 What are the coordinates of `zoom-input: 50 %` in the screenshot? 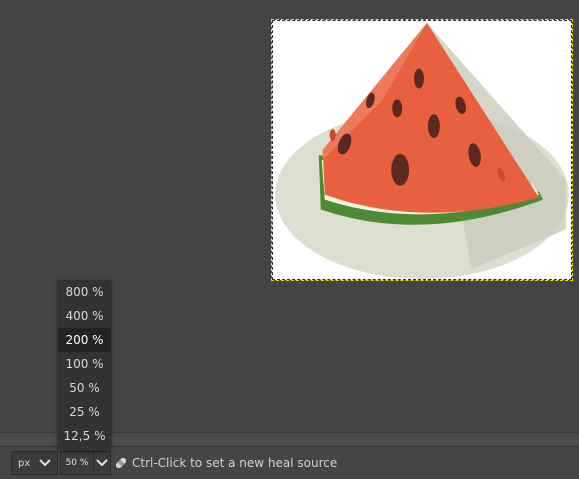 It's located at (77, 463).